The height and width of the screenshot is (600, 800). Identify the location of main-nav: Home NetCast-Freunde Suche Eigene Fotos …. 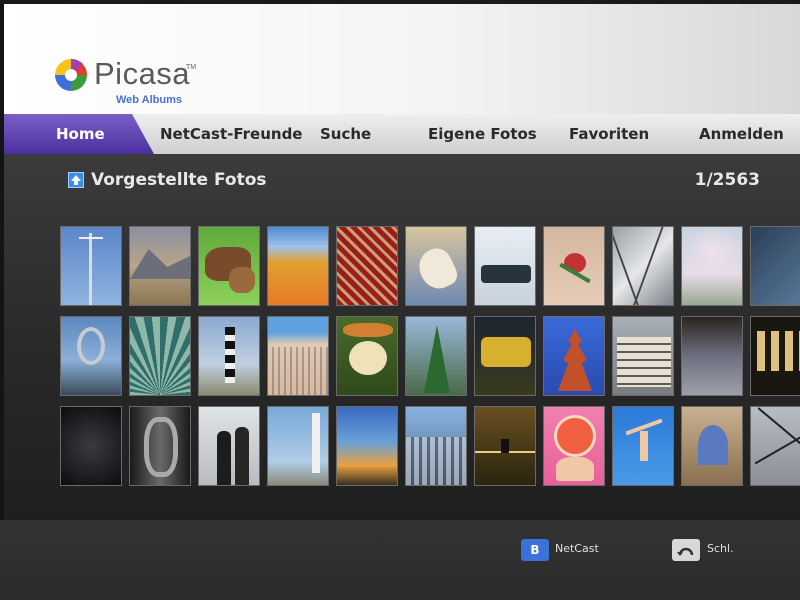
(402, 134).